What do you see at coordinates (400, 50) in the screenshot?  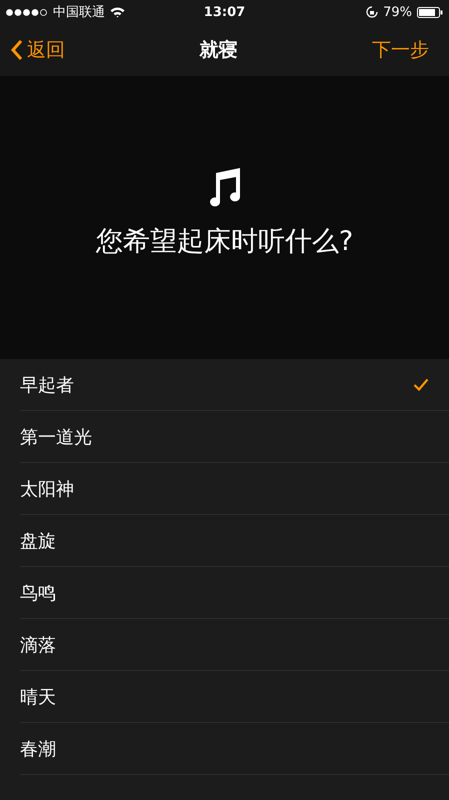 I see `next-button: 下一步` at bounding box center [400, 50].